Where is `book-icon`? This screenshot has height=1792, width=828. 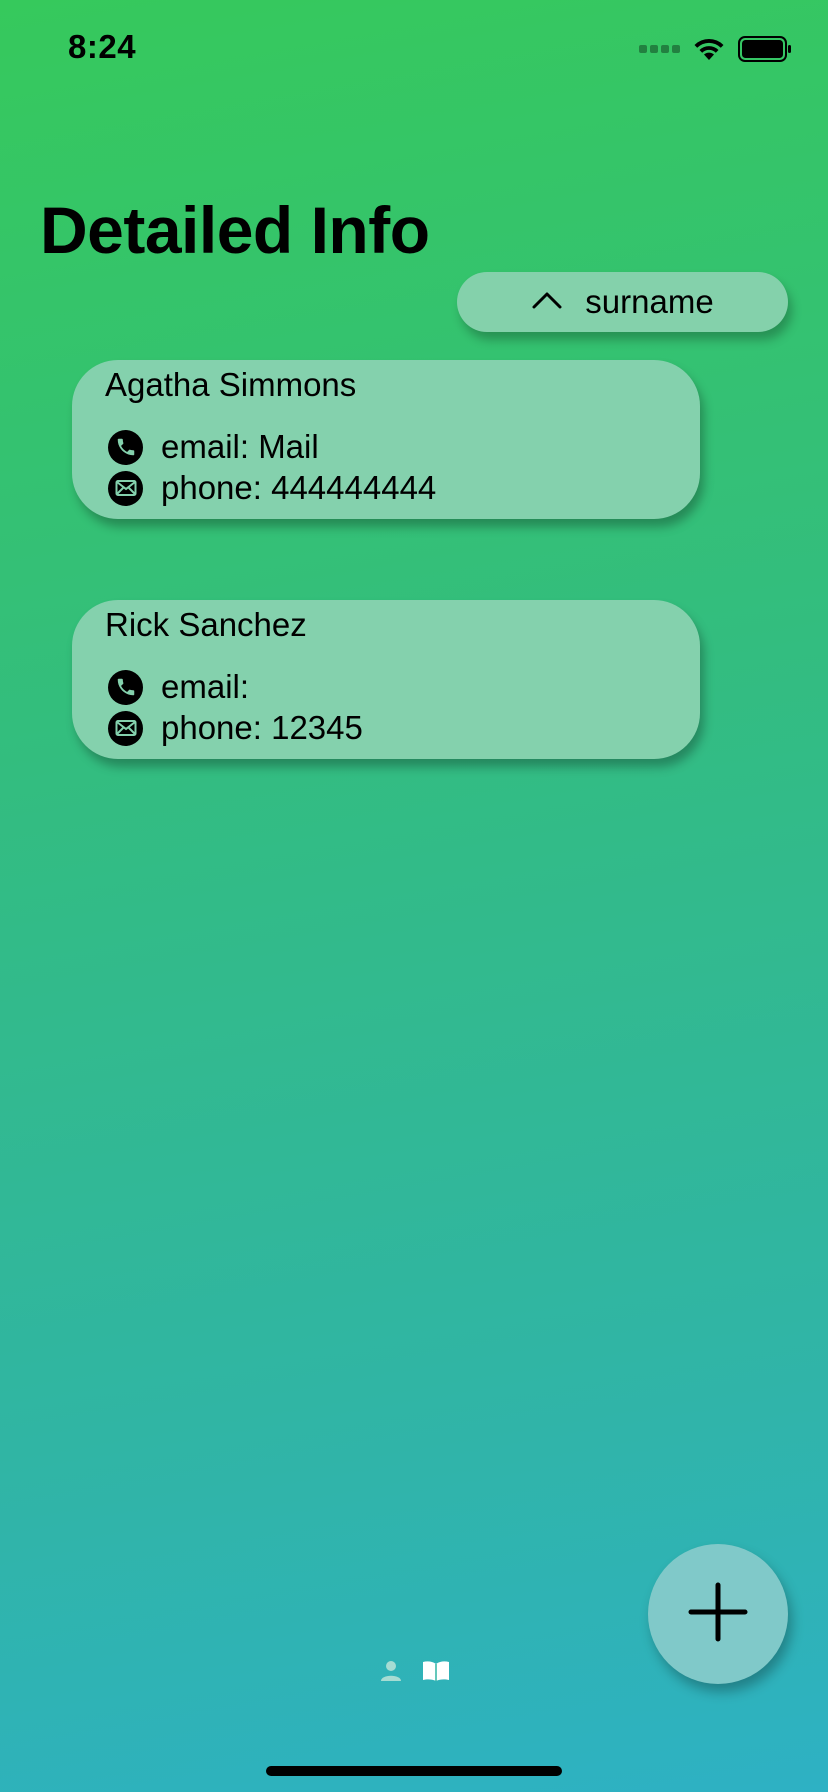
book-icon is located at coordinates (436, 1673).